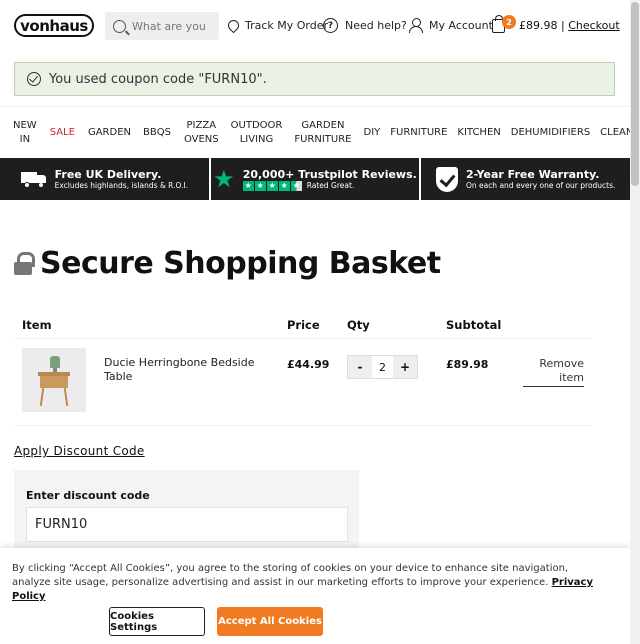 Image resolution: width=640 pixels, height=644 pixels. What do you see at coordinates (33, 179) in the screenshot?
I see `van-icon` at bounding box center [33, 179].